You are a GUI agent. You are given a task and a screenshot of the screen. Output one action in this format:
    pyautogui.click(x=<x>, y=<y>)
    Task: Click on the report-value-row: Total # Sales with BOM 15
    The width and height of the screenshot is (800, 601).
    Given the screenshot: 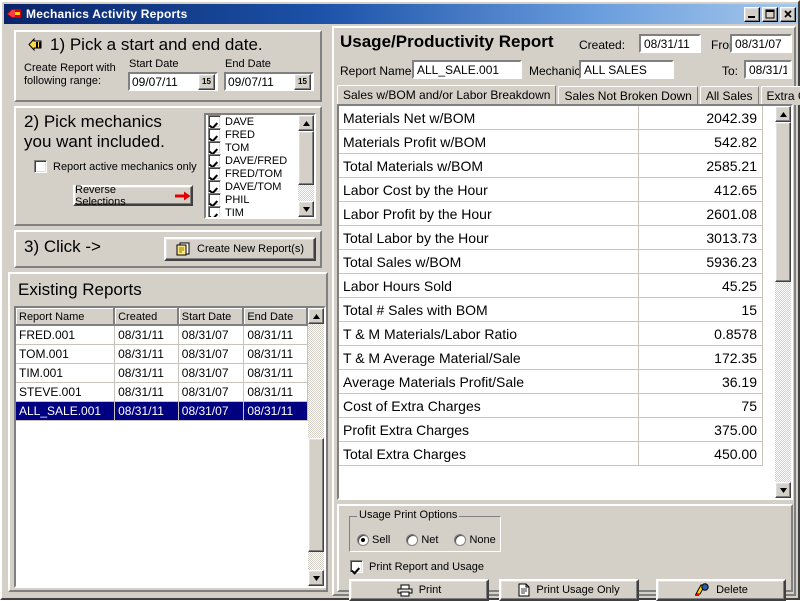 What is the action you would take?
    pyautogui.click(x=557, y=310)
    